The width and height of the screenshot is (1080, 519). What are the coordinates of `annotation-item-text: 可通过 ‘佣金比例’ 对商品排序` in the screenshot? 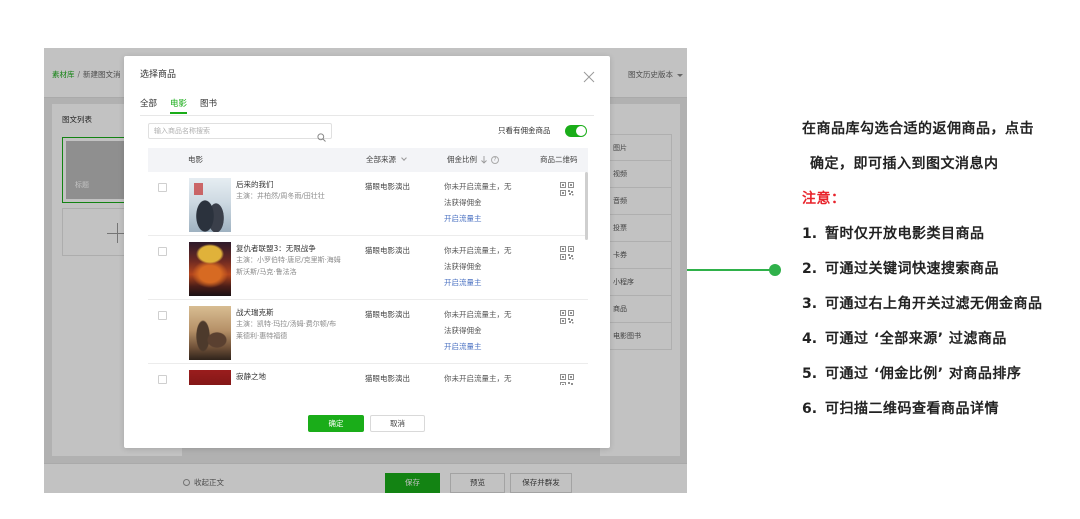 It's located at (923, 374).